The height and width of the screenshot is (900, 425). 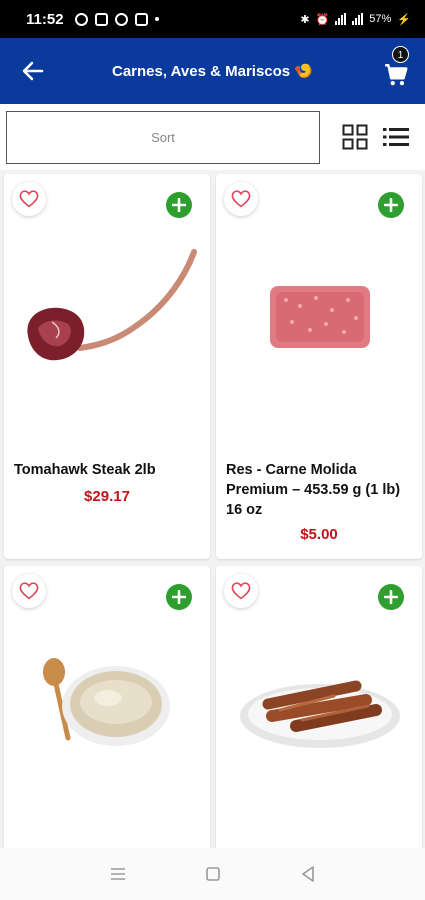 What do you see at coordinates (156, 19) in the screenshot?
I see `more-notifications-dot` at bounding box center [156, 19].